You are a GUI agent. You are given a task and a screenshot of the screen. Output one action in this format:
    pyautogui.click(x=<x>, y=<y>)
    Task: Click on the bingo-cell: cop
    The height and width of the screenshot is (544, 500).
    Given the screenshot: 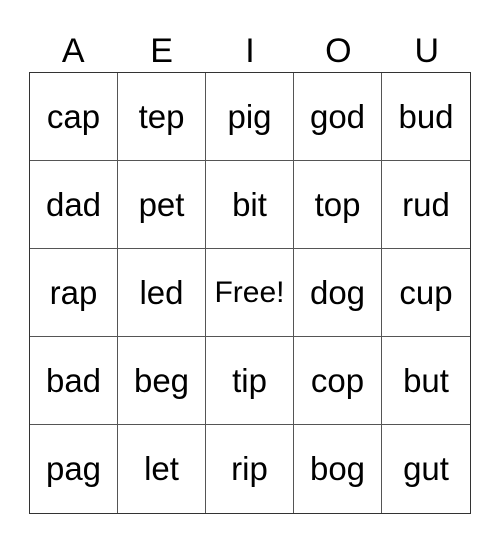 What is the action you would take?
    pyautogui.click(x=338, y=381)
    